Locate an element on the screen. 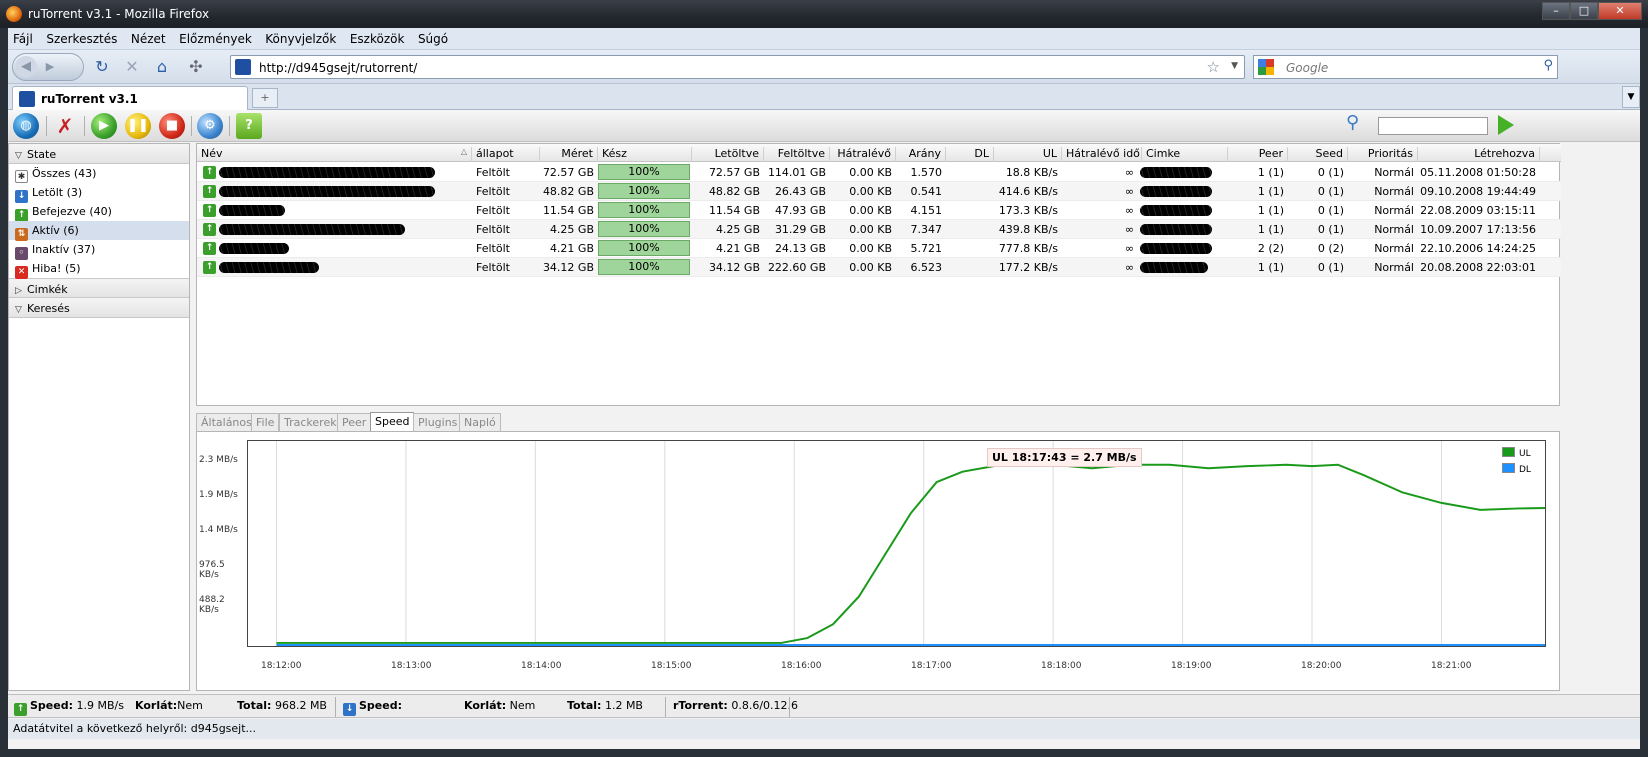 The width and height of the screenshot is (1648, 757). col-seed: Seed is located at coordinates (1318, 154).